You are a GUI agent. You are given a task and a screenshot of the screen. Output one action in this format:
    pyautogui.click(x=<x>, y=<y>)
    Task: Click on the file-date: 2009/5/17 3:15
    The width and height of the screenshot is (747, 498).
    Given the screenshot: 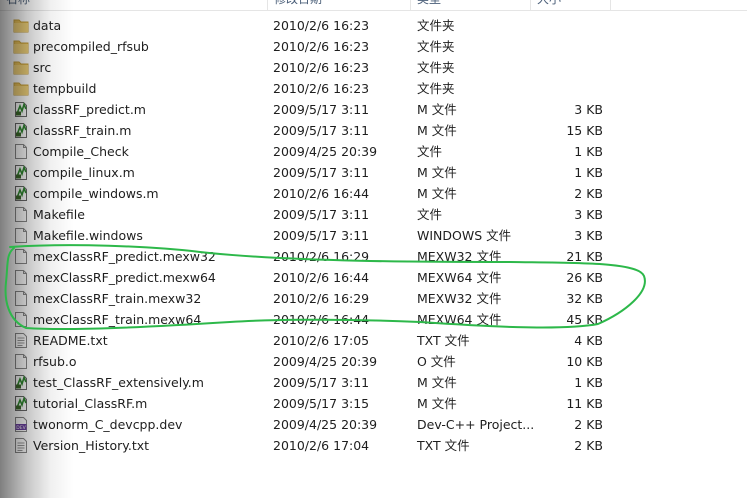 What is the action you would take?
    pyautogui.click(x=321, y=403)
    